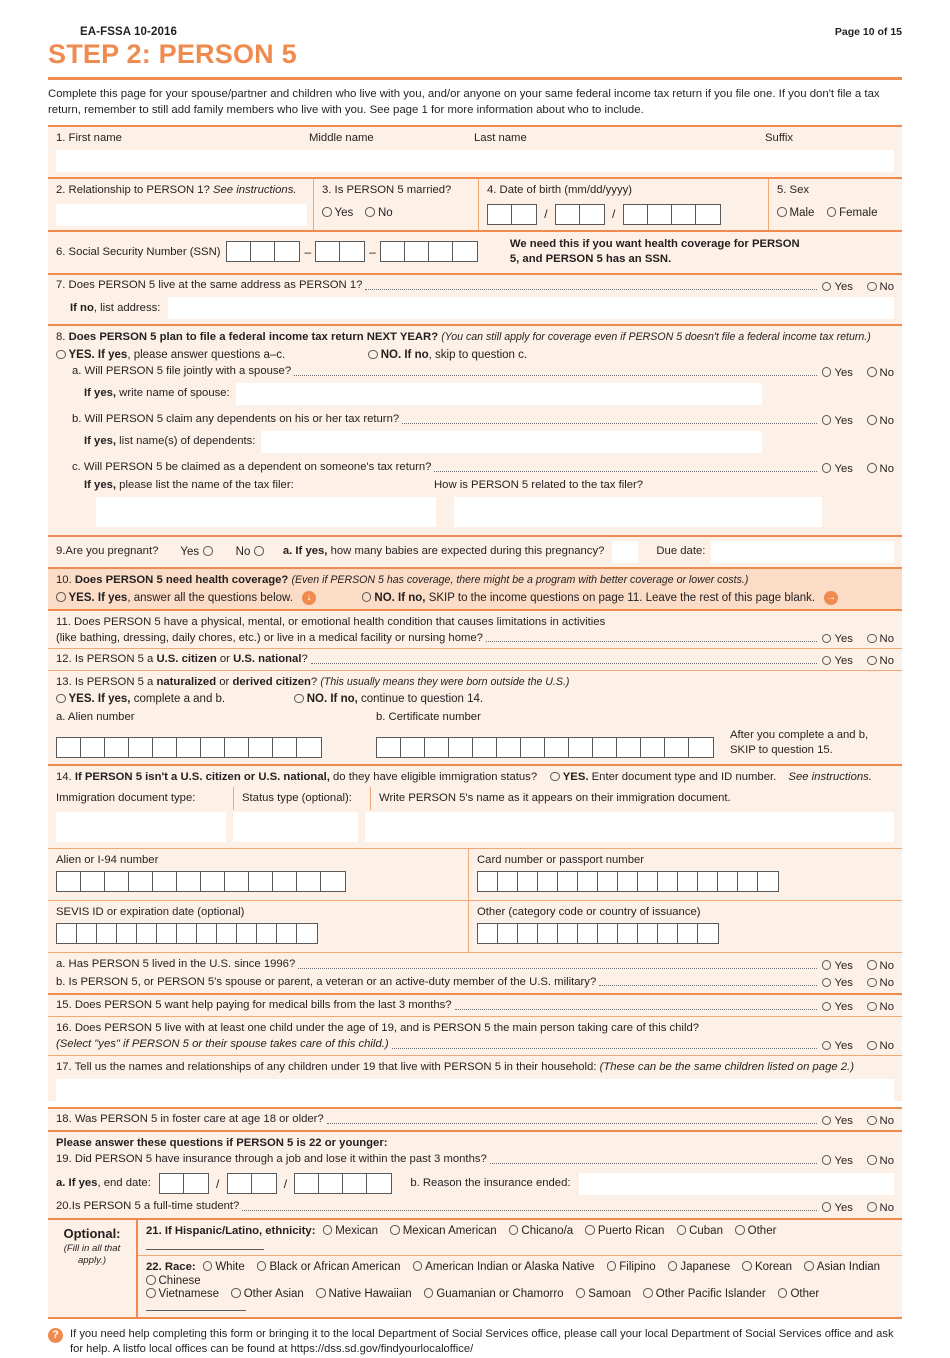 The image size is (950, 1358). Describe the element at coordinates (880, 966) in the screenshot. I see `q14a-no: No` at that location.